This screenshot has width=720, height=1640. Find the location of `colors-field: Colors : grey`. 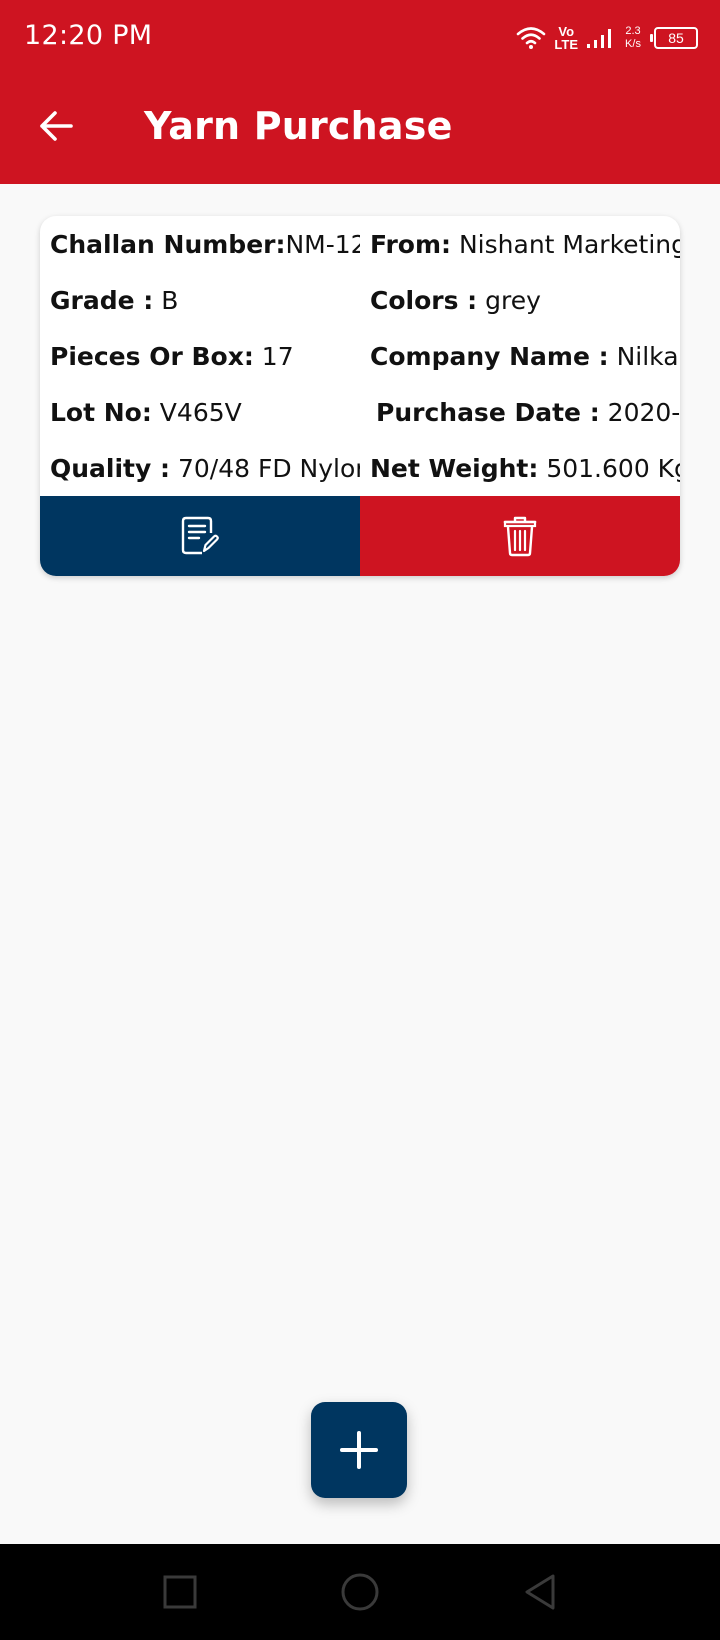

colors-field: Colors : grey is located at coordinates (525, 301).